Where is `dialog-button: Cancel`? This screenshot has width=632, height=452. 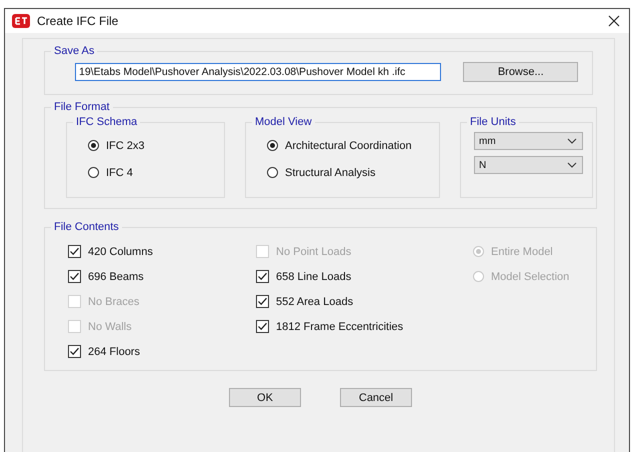
dialog-button: Cancel is located at coordinates (376, 397).